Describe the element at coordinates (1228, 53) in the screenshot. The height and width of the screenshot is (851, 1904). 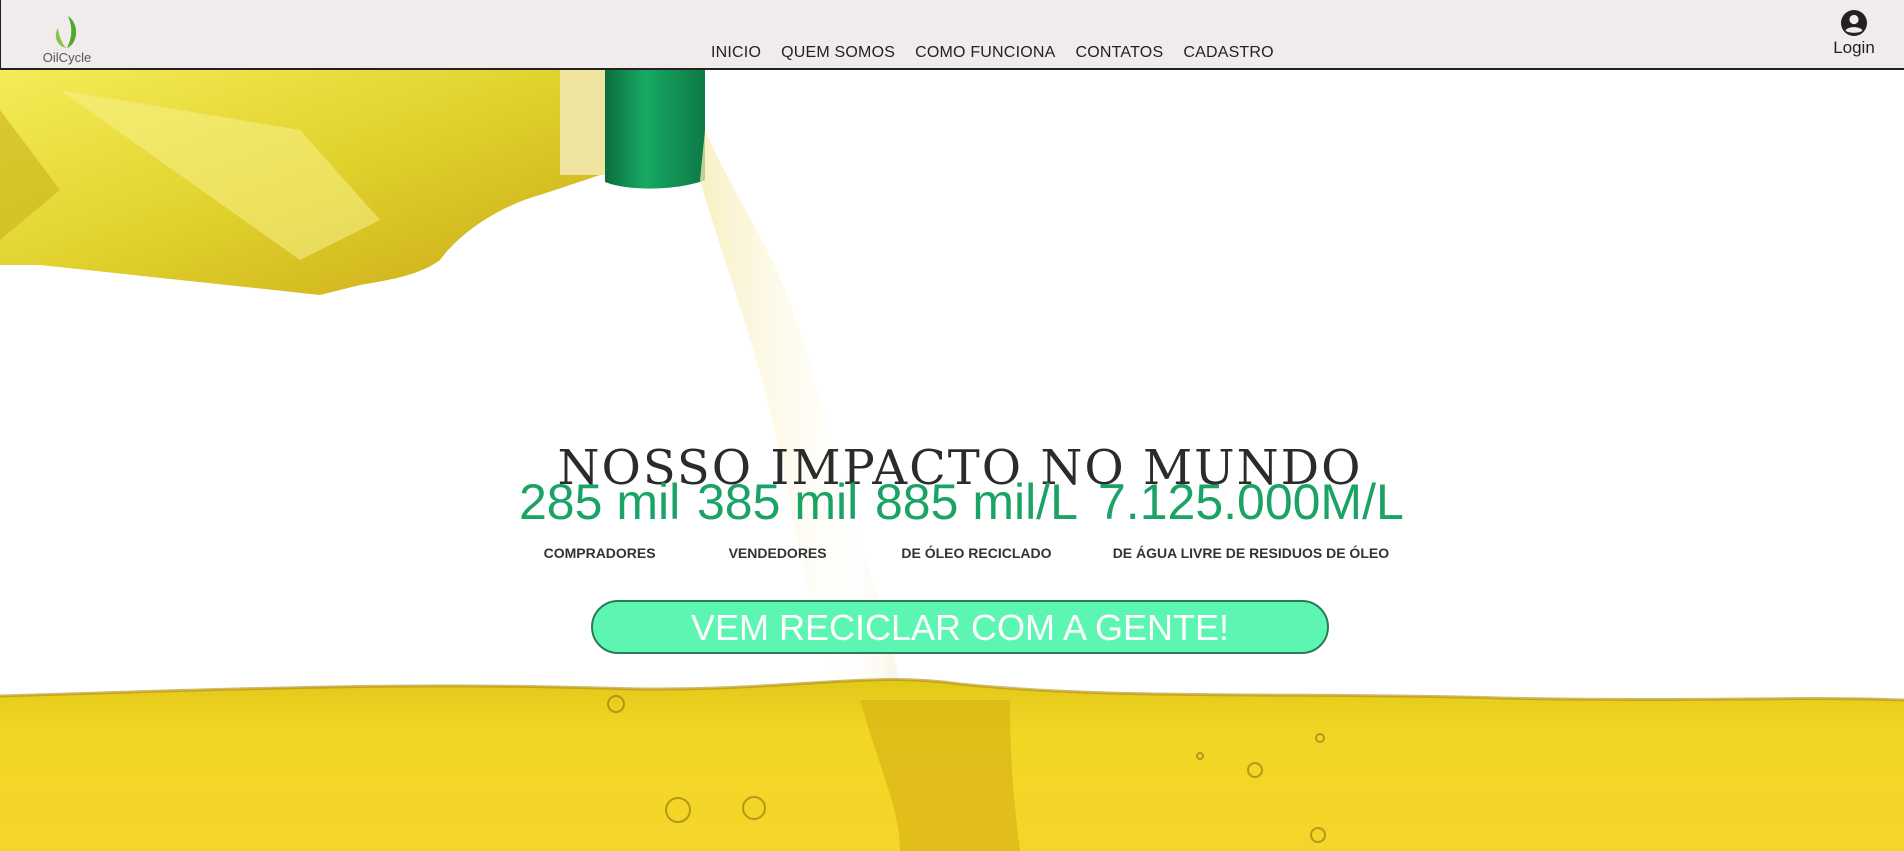
I see `nav-cadastro: CADASTRO` at that location.